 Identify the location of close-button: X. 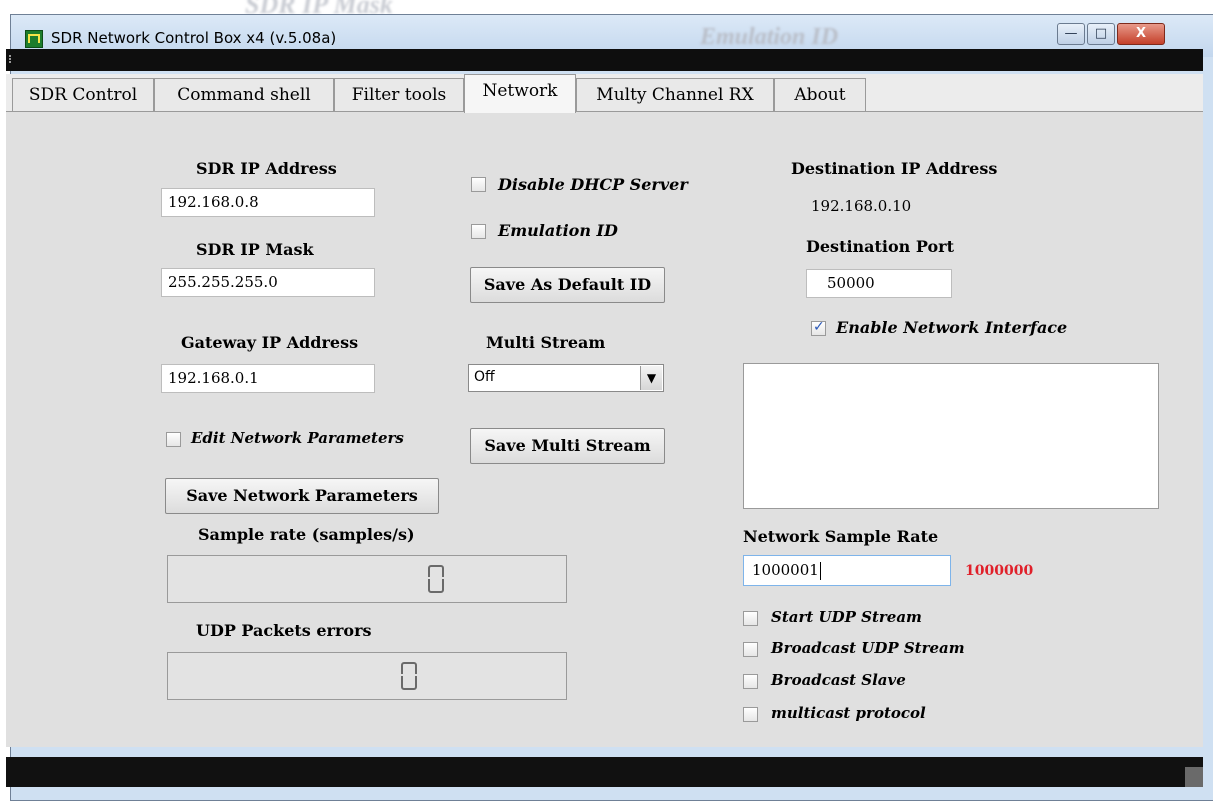
(1141, 34).